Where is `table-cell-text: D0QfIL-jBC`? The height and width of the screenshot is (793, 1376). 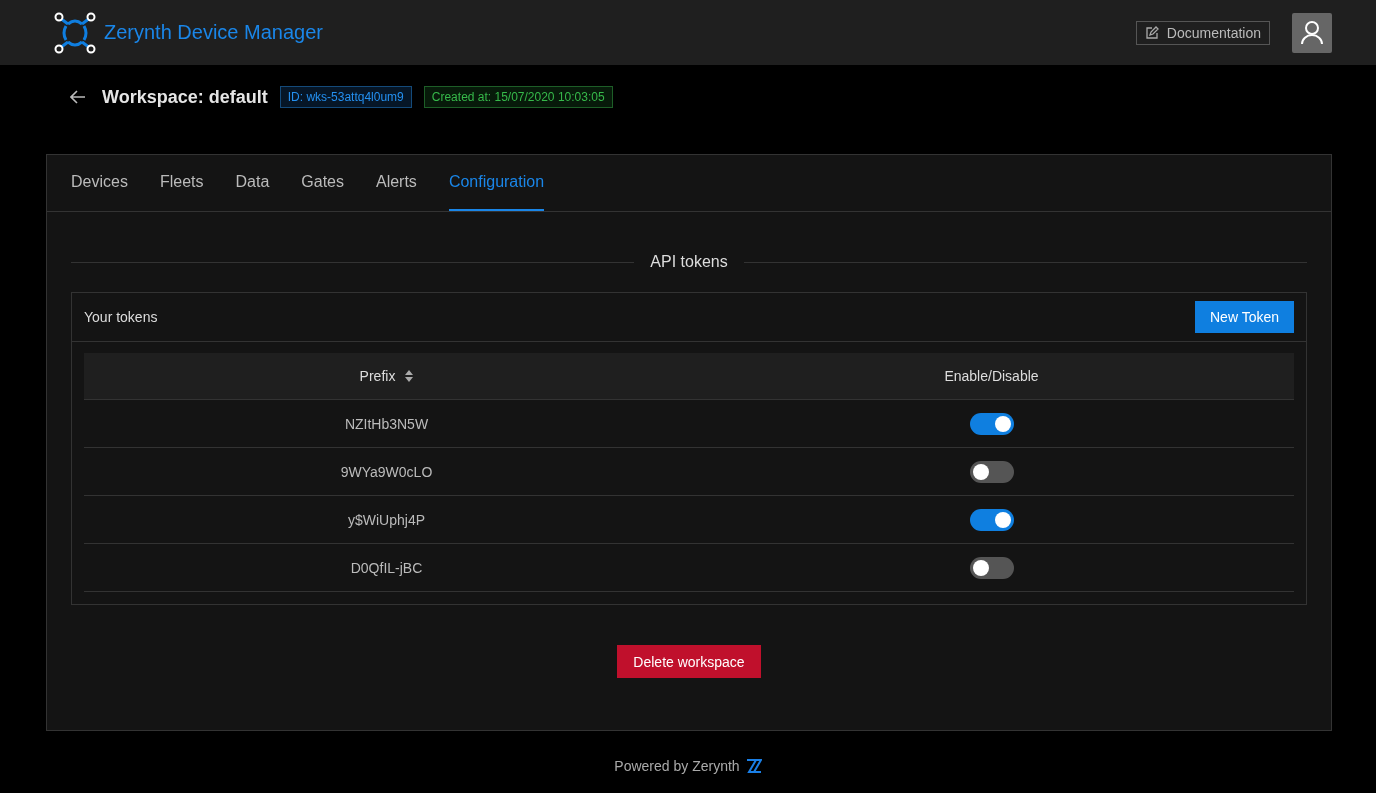
table-cell-text: D0QfIL-jBC is located at coordinates (386, 568).